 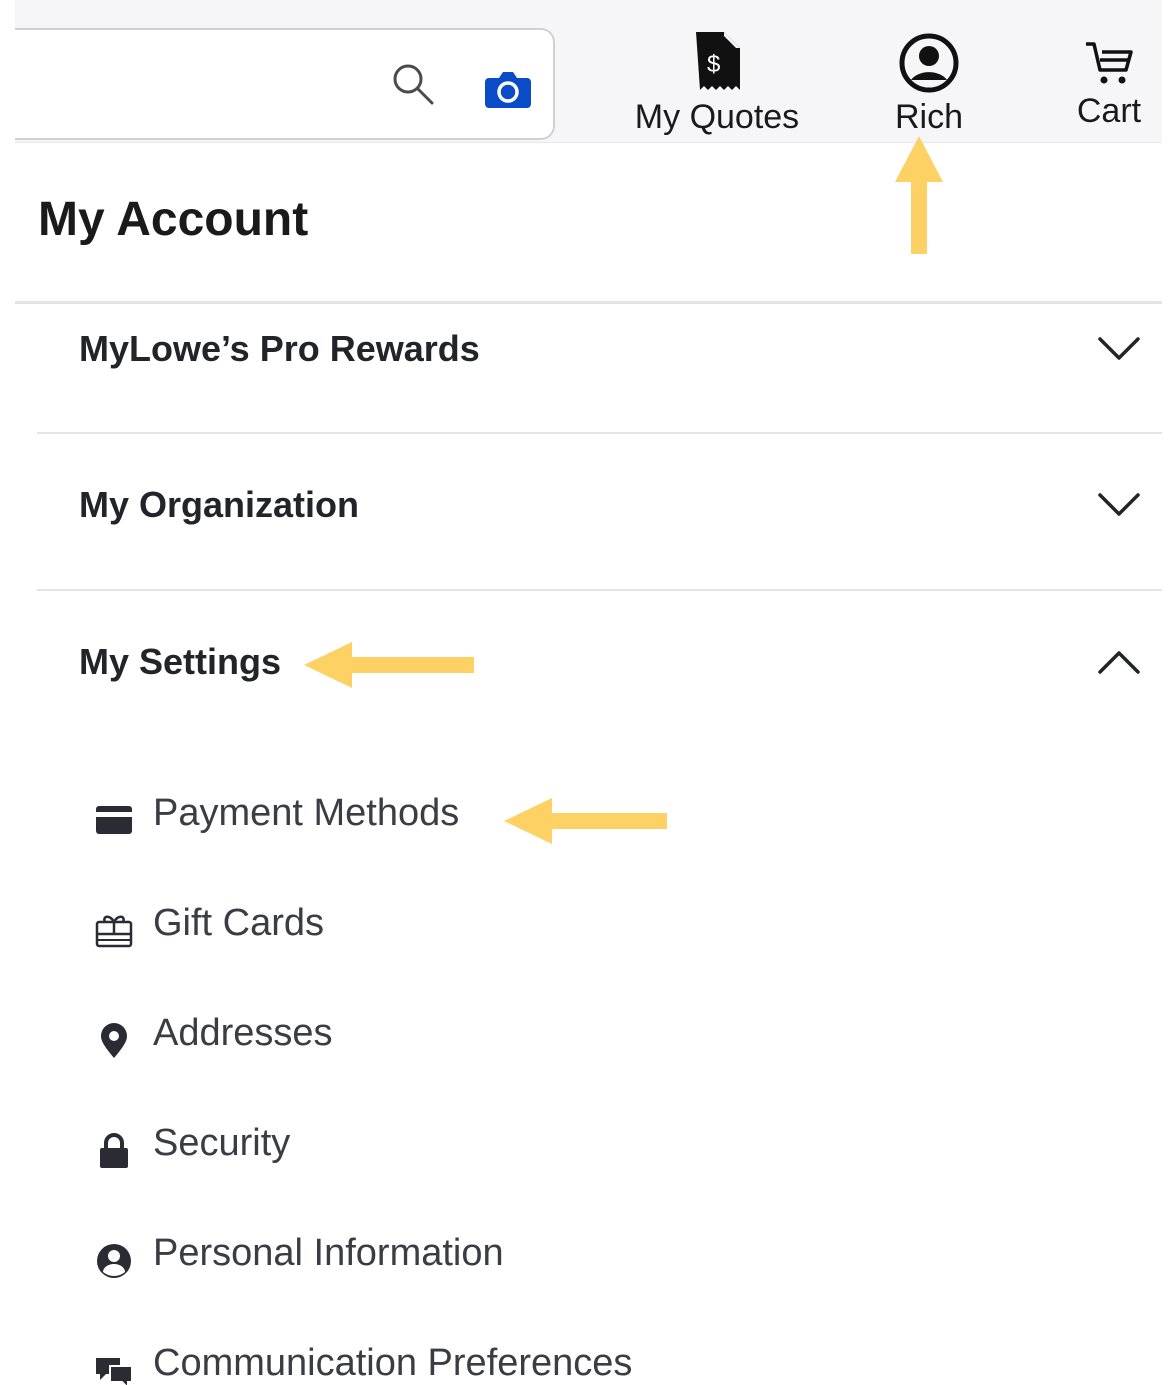 I want to click on settings-item-personal-information: Personal Information, so click(x=442, y=1260).